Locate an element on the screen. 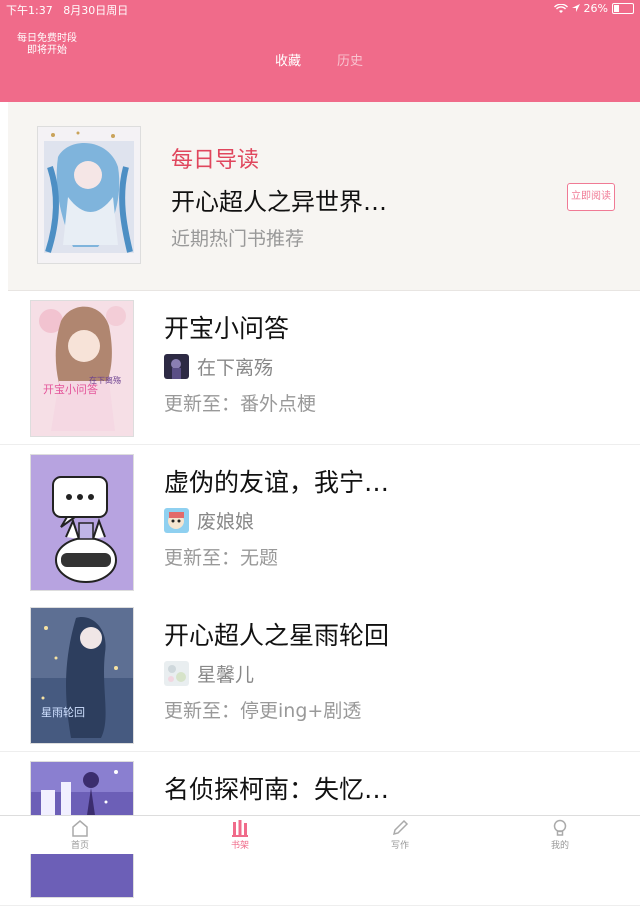  book-author: 在下离殇 is located at coordinates (218, 366).